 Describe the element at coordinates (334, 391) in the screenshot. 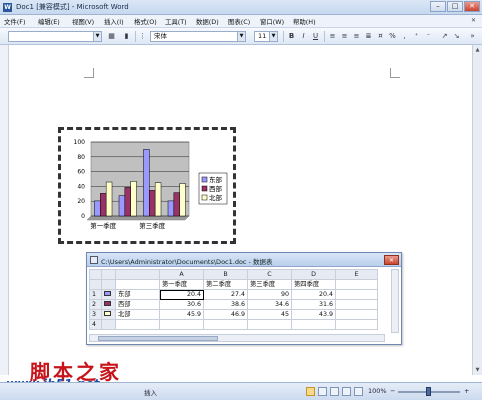

I see `web-layout-view-button` at that location.